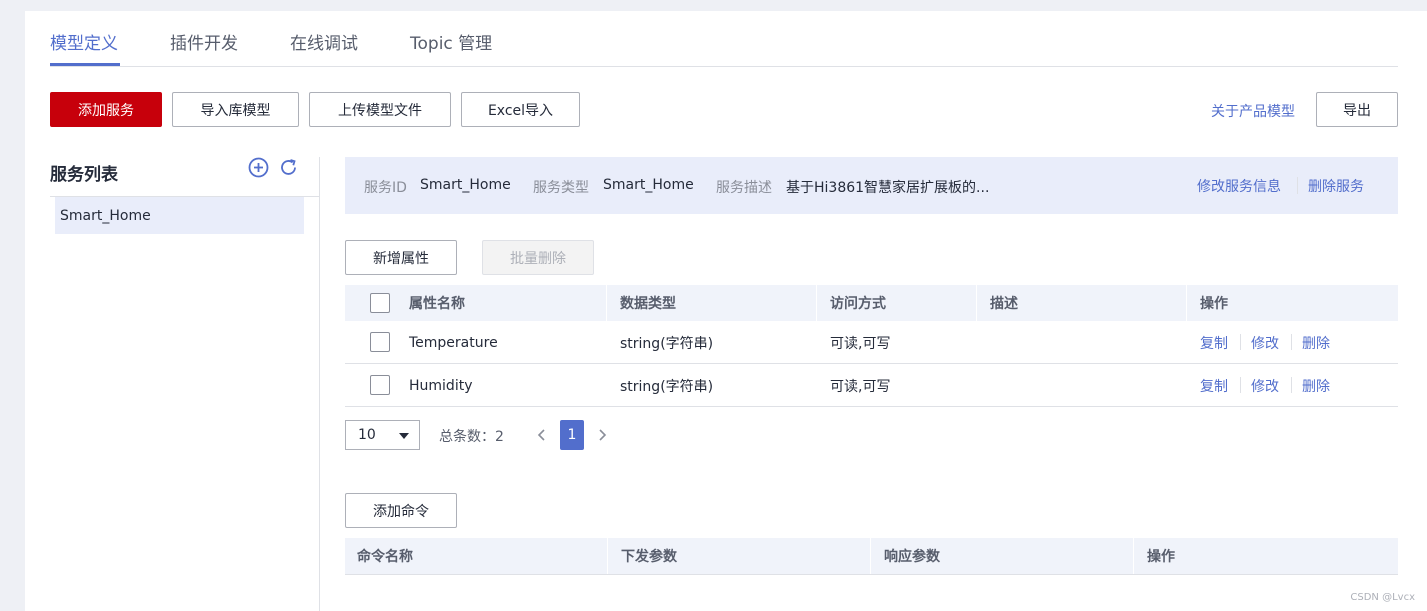 The image size is (1427, 611). Describe the element at coordinates (1297, 185) in the screenshot. I see `link-separator` at that location.